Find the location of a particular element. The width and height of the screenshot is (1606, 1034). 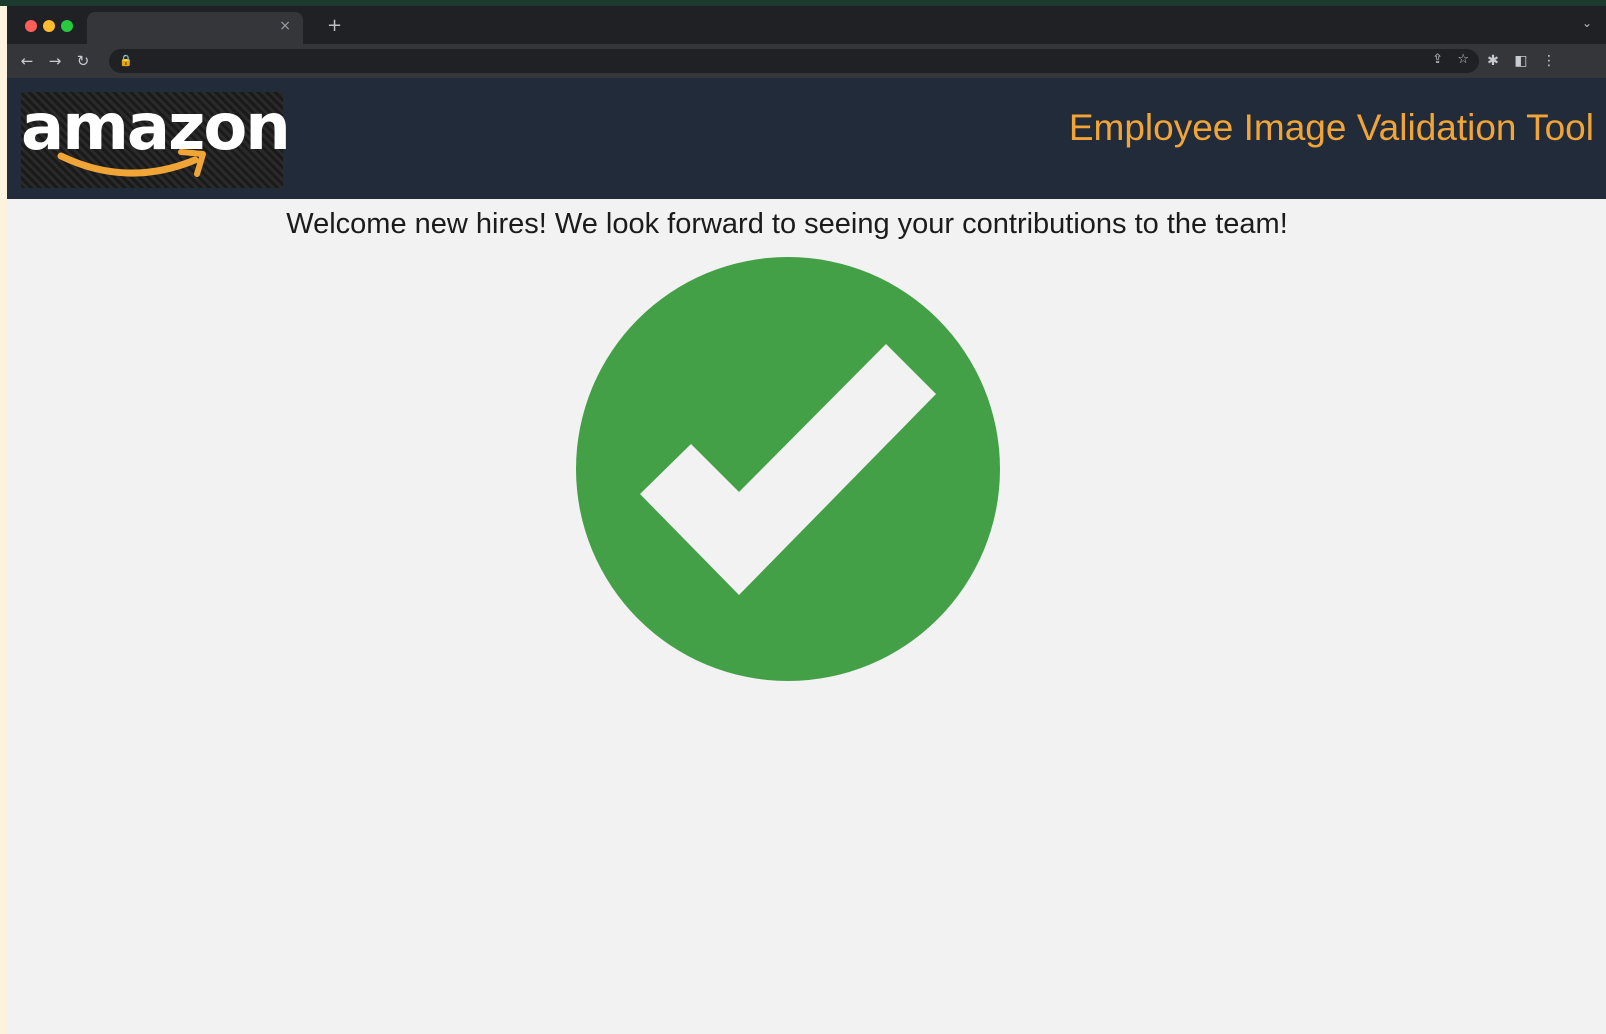

tab-list-chevron-icon: ⌄ is located at coordinates (1587, 23).